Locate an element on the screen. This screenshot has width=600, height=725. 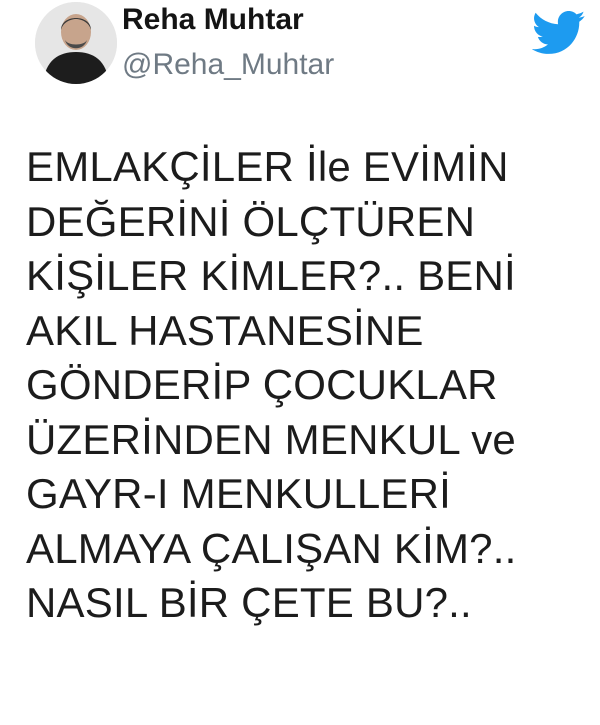
author-name: Reha Muhtar is located at coordinates (213, 20).